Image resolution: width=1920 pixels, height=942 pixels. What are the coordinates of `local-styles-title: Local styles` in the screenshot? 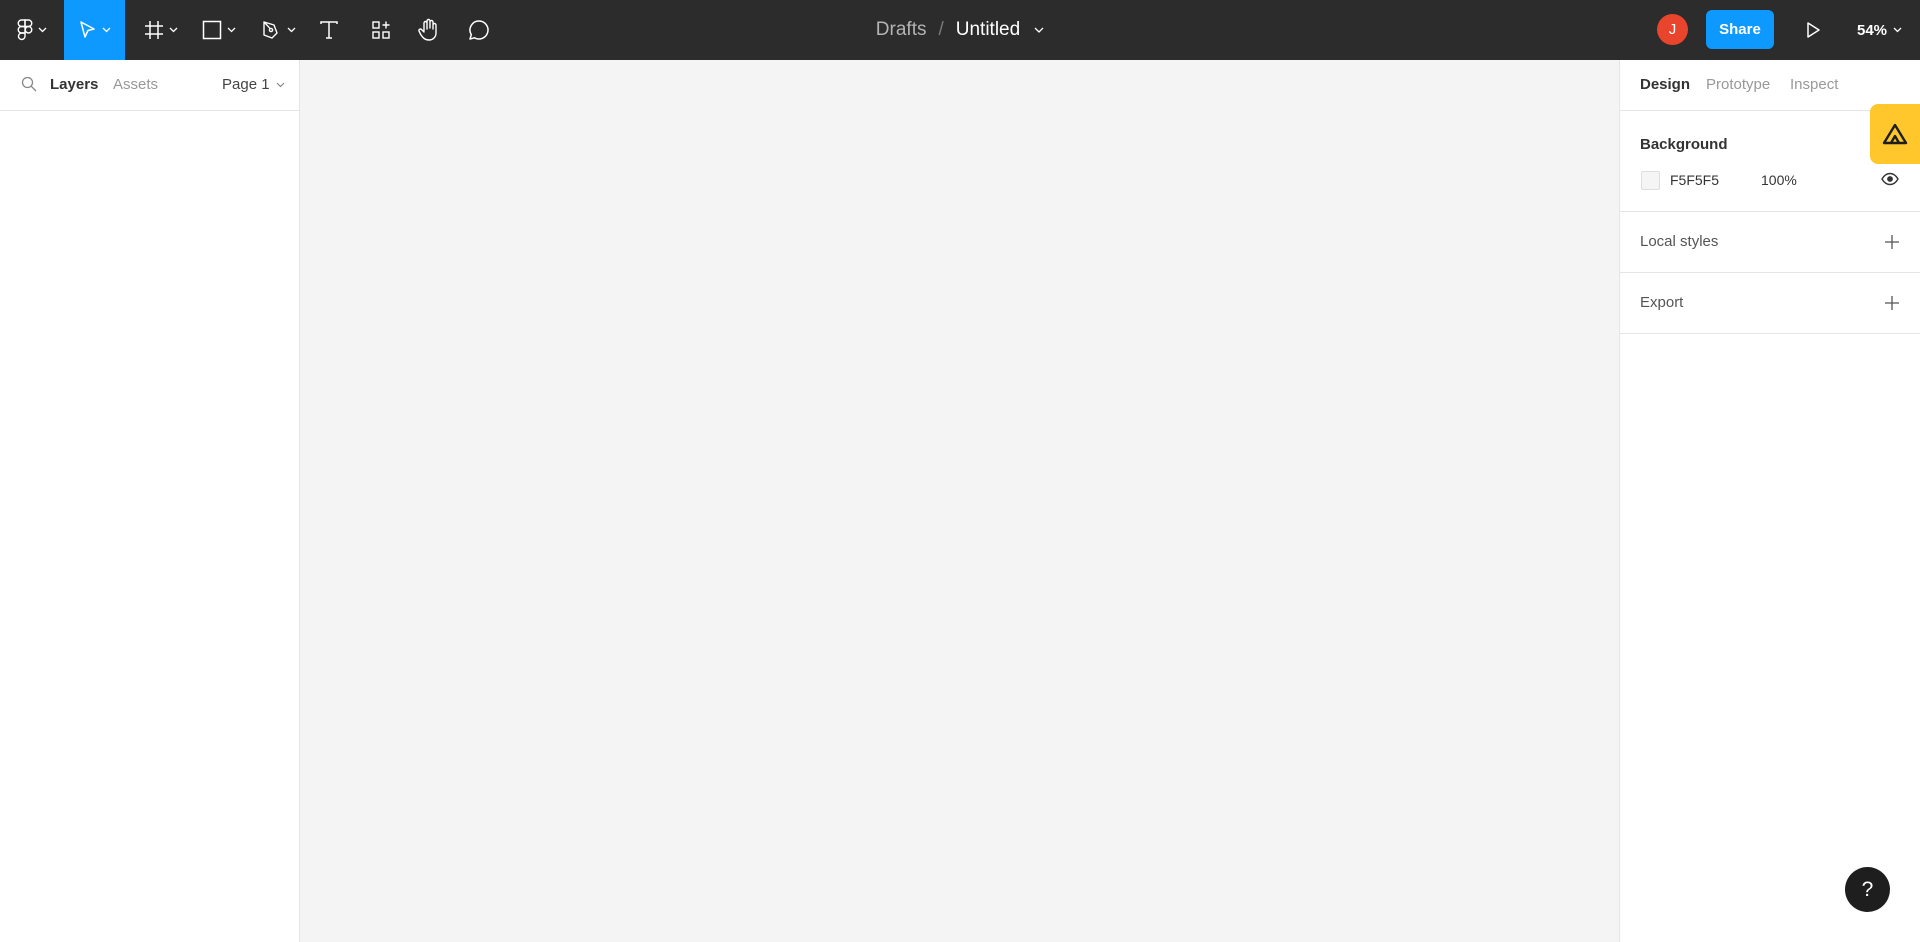 It's located at (1679, 241).